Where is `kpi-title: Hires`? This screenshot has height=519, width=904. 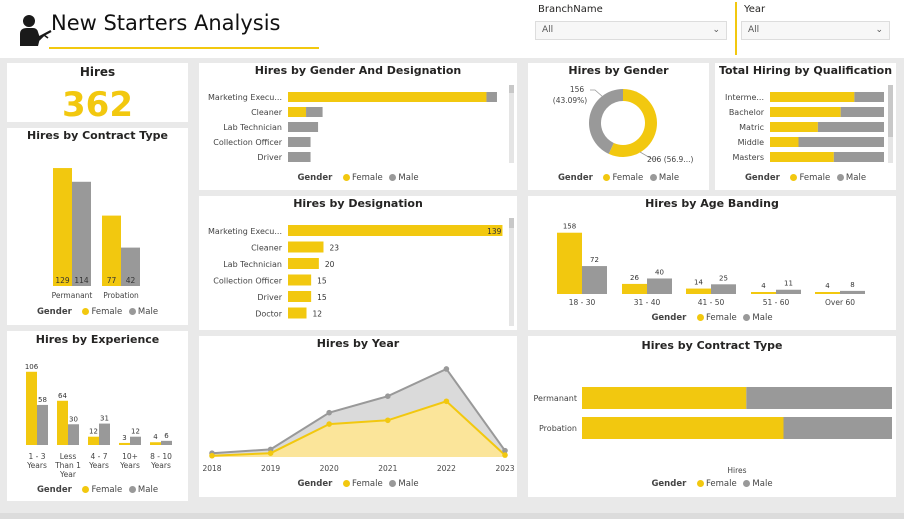
kpi-title: Hires is located at coordinates (97, 72).